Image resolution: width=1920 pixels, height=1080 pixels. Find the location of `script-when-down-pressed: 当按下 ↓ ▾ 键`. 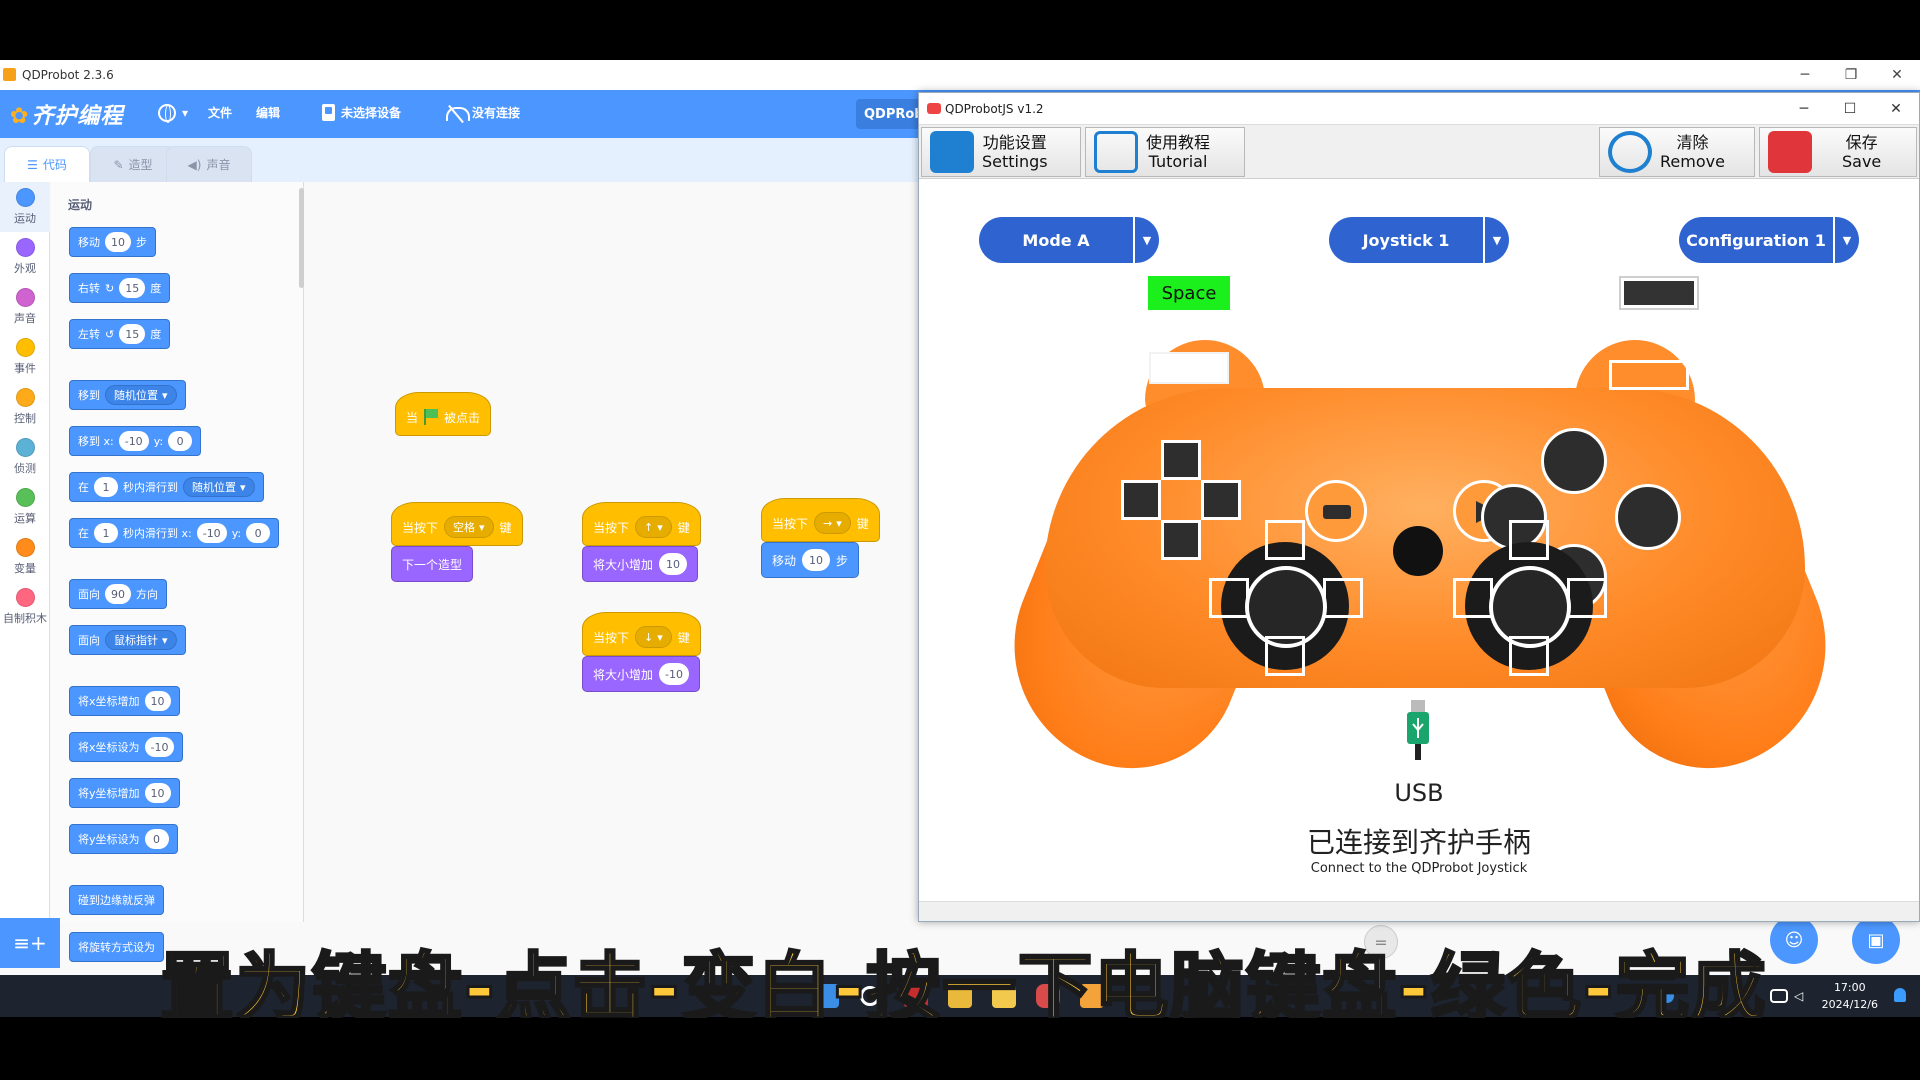

script-when-down-pressed: 当按下 ↓ ▾ 键 is located at coordinates (641, 634).